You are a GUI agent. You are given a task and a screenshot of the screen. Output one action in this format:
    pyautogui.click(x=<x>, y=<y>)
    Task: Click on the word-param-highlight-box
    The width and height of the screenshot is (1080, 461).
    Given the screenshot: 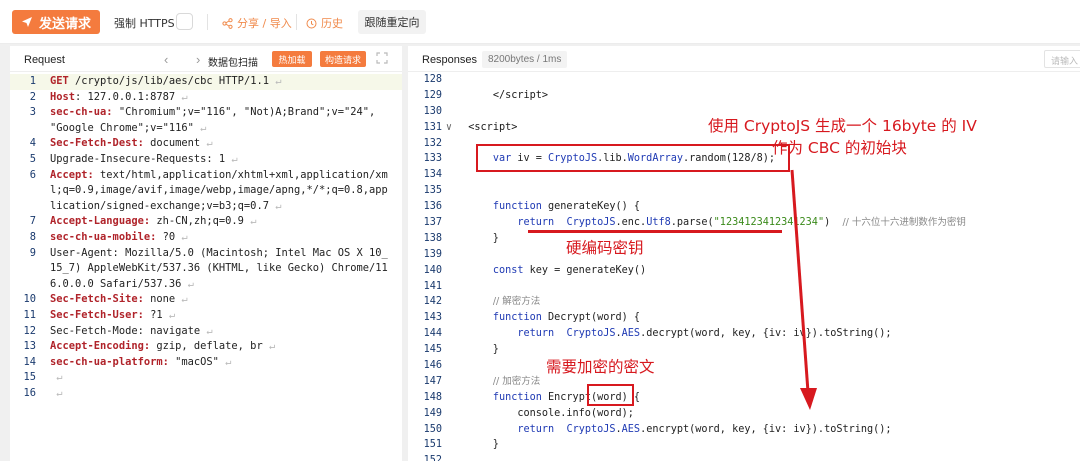 What is the action you would take?
    pyautogui.click(x=610, y=395)
    